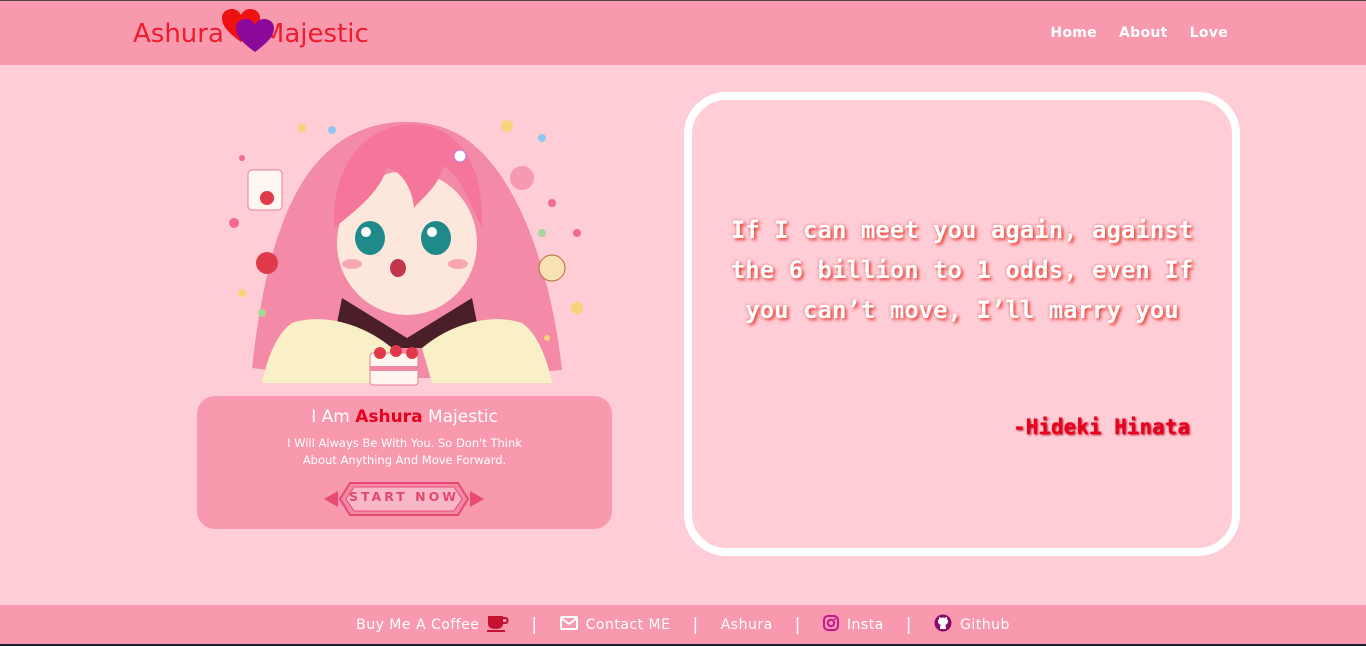 The height and width of the screenshot is (646, 1366). I want to click on intro-suffix: Majestic, so click(462, 417).